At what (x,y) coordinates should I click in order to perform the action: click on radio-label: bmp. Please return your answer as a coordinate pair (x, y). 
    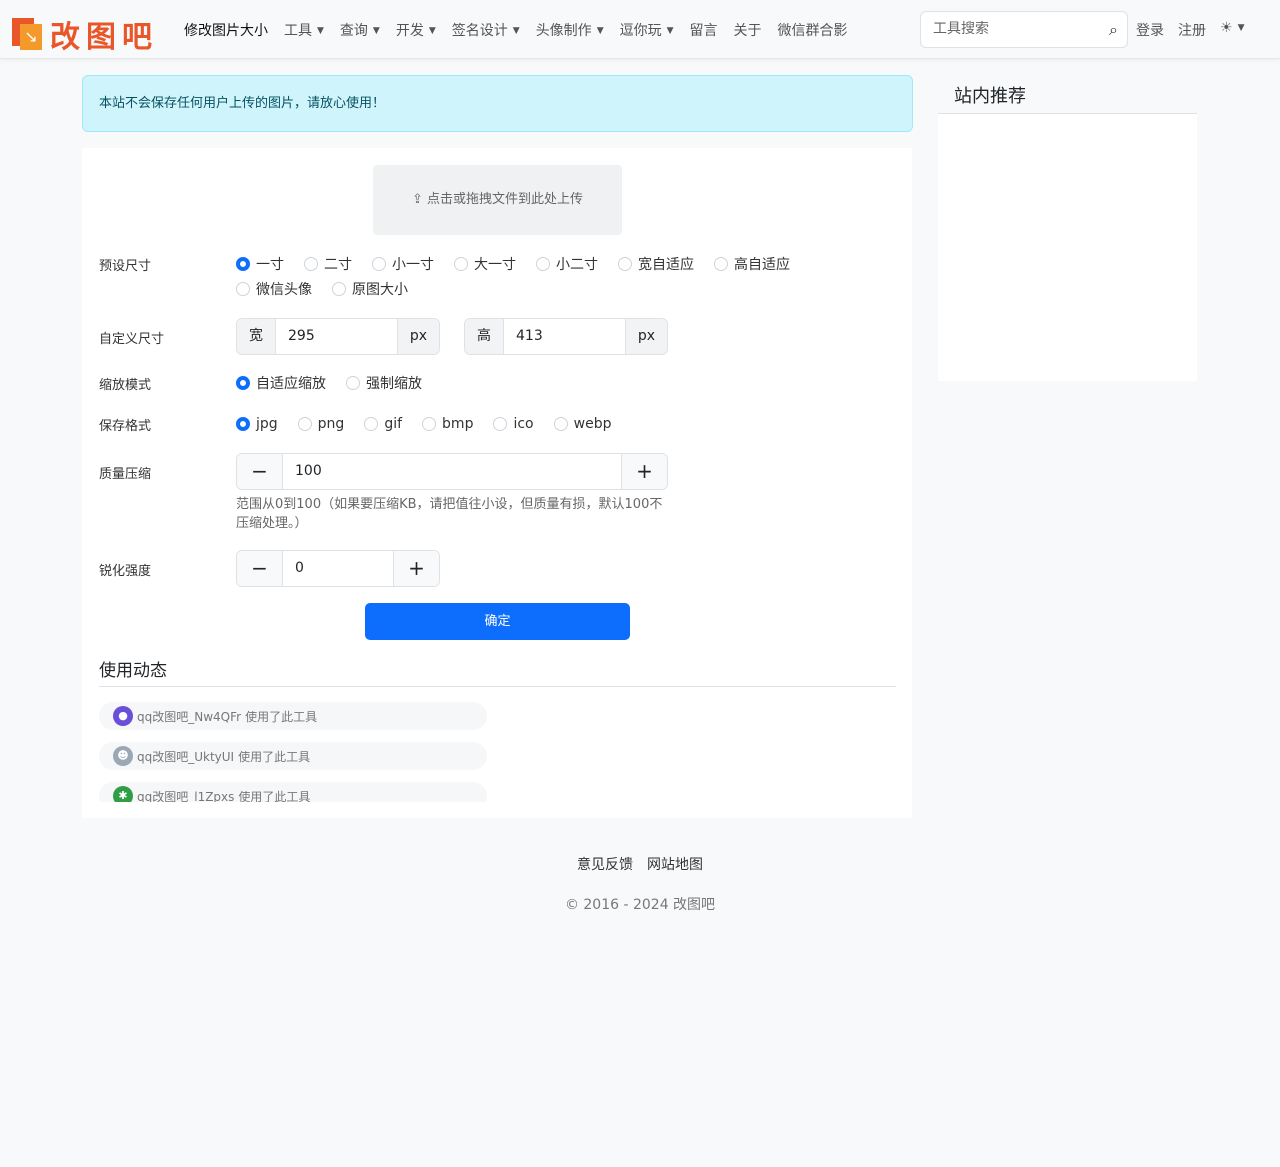
    Looking at the image, I should click on (458, 423).